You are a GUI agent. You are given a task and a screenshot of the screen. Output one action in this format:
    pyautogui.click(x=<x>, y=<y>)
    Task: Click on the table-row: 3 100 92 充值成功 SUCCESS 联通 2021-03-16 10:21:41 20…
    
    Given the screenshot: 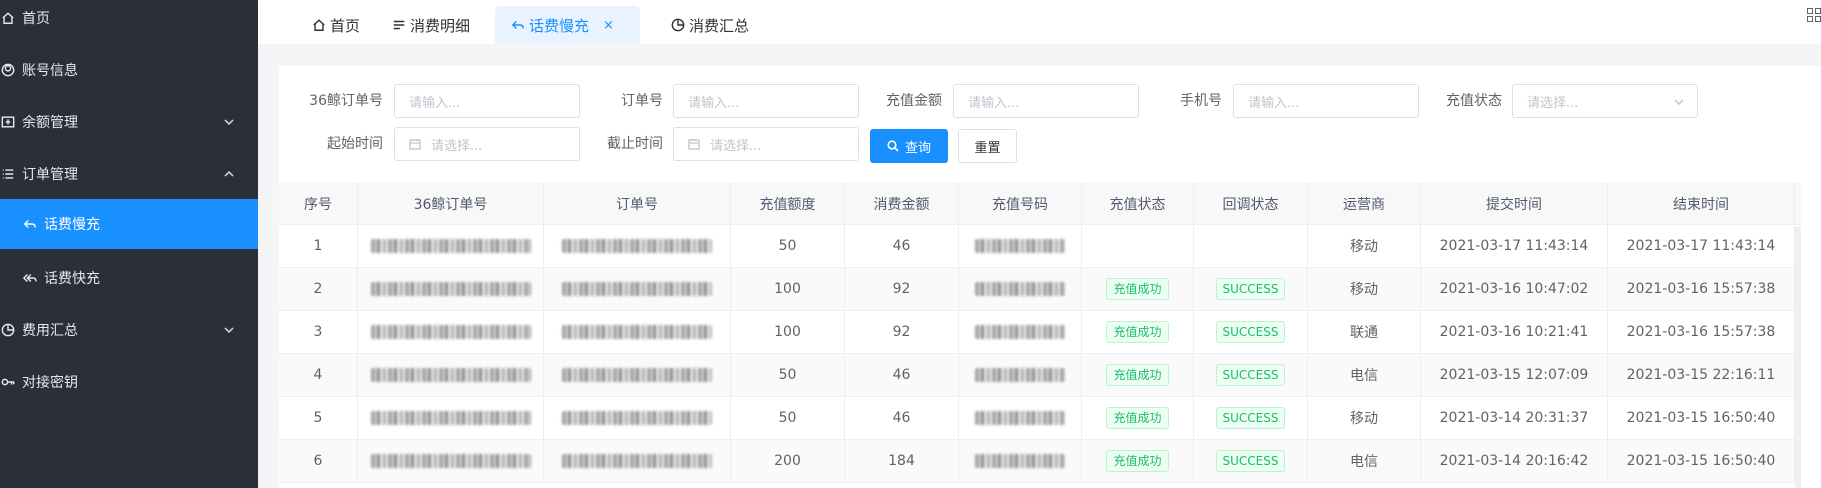 What is the action you would take?
    pyautogui.click(x=1040, y=332)
    